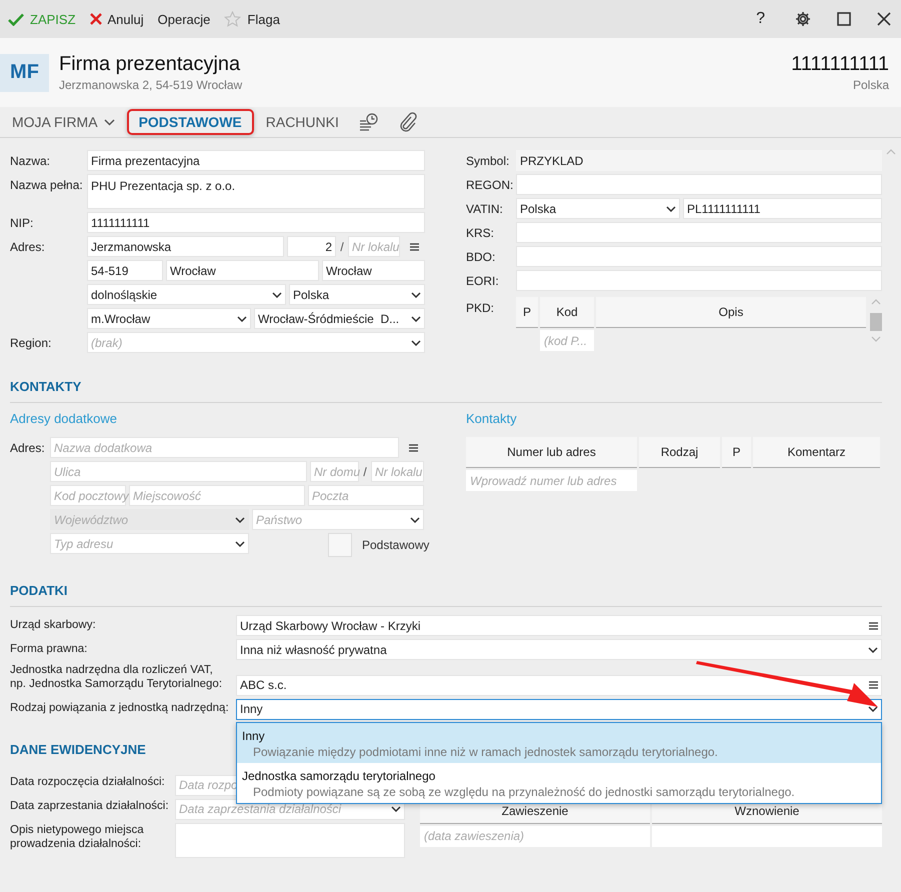 This screenshot has width=901, height=892. I want to click on checkbox-label: Podstawowy, so click(396, 545).